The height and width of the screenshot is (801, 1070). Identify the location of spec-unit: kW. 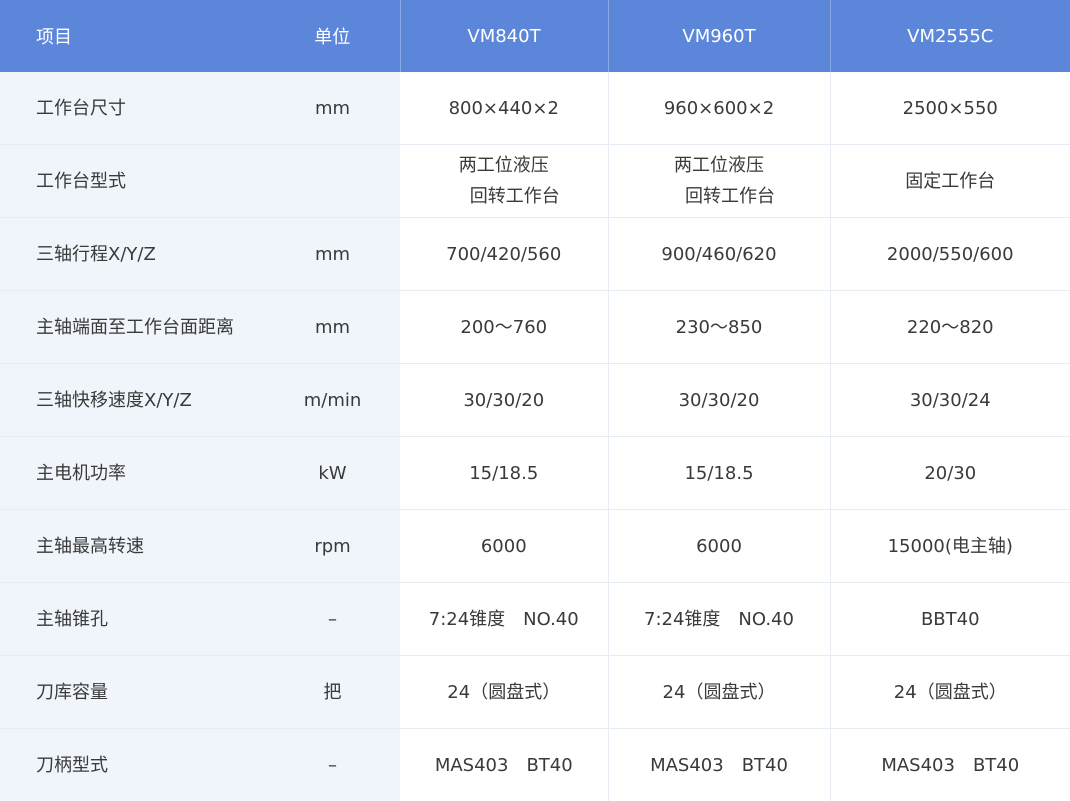
(332, 473).